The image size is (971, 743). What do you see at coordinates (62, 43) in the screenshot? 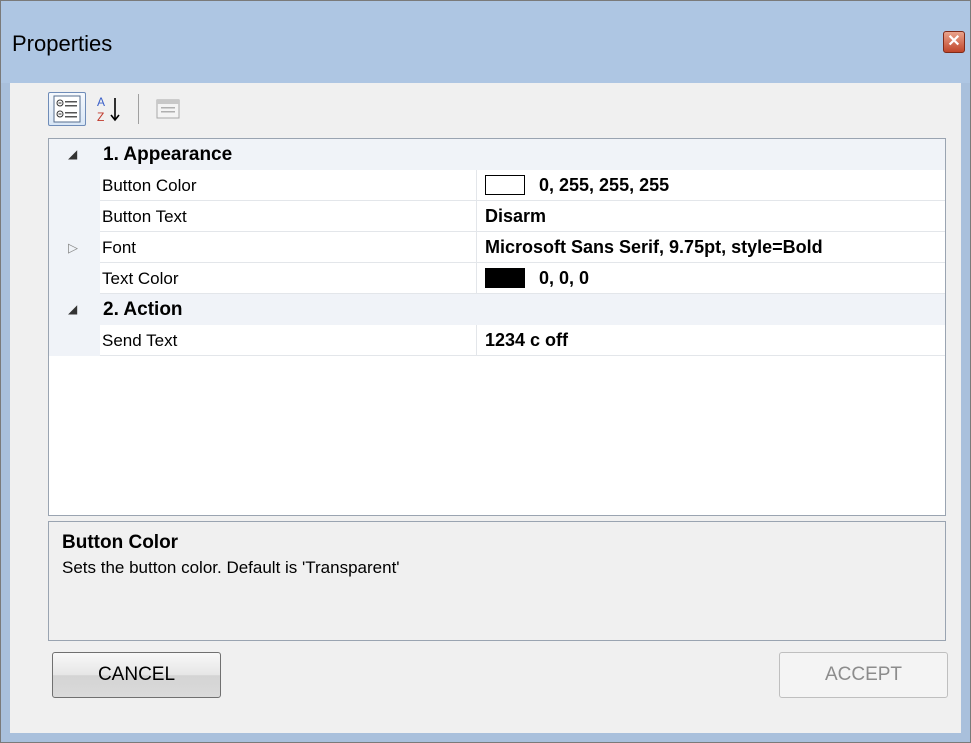
I see `window-title: Properties` at bounding box center [62, 43].